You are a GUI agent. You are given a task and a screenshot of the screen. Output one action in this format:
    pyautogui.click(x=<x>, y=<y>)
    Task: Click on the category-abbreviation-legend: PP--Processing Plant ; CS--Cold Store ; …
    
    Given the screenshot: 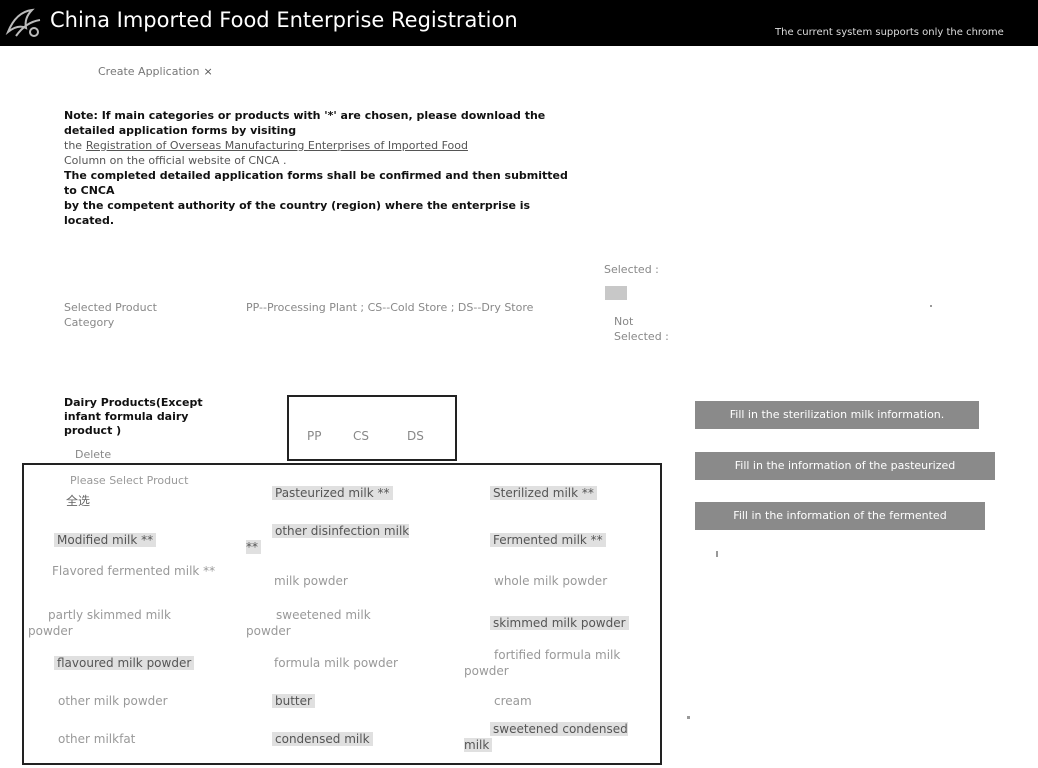 What is the action you would take?
    pyautogui.click(x=390, y=307)
    